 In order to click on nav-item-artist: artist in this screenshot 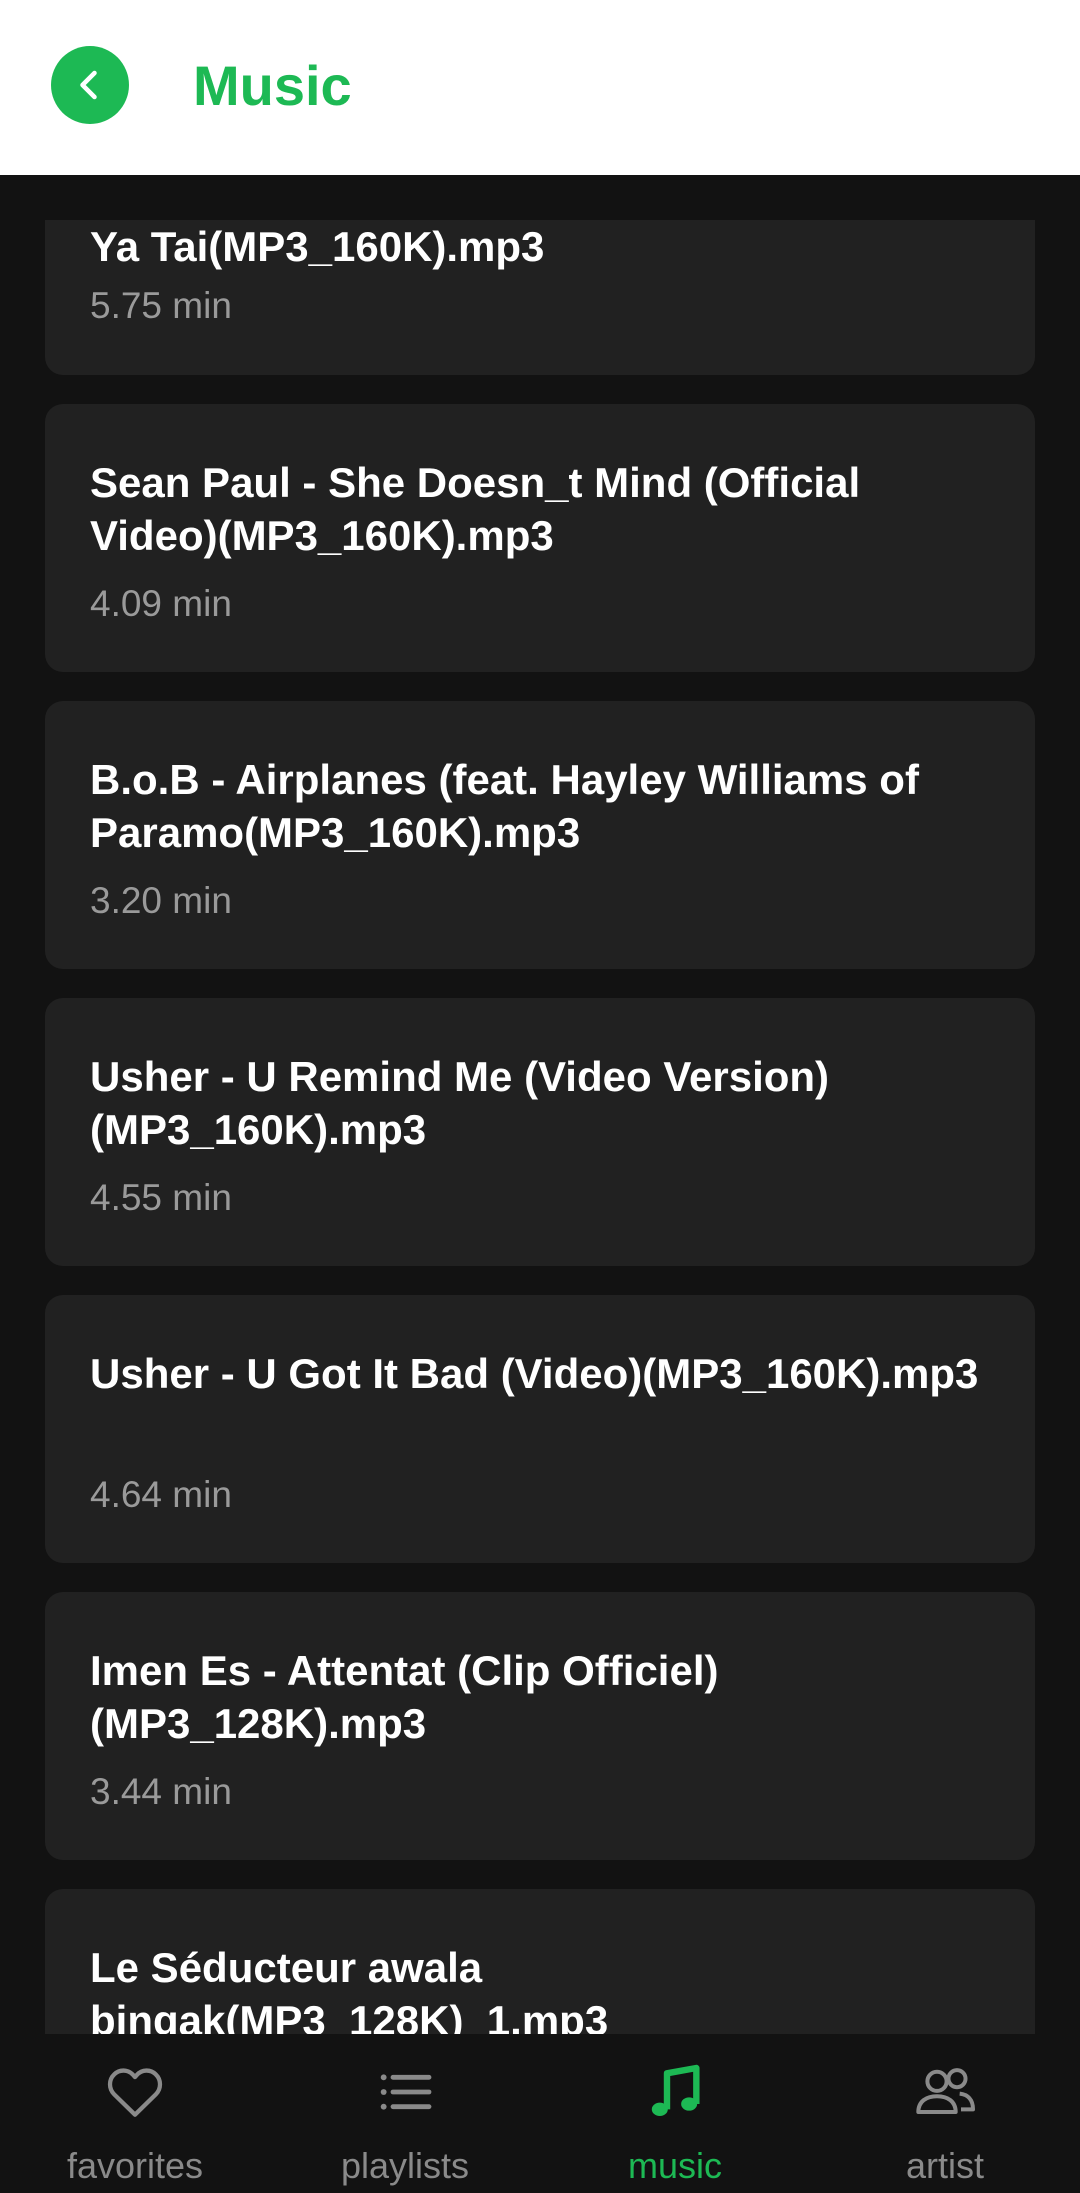, I will do `click(945, 2113)`.